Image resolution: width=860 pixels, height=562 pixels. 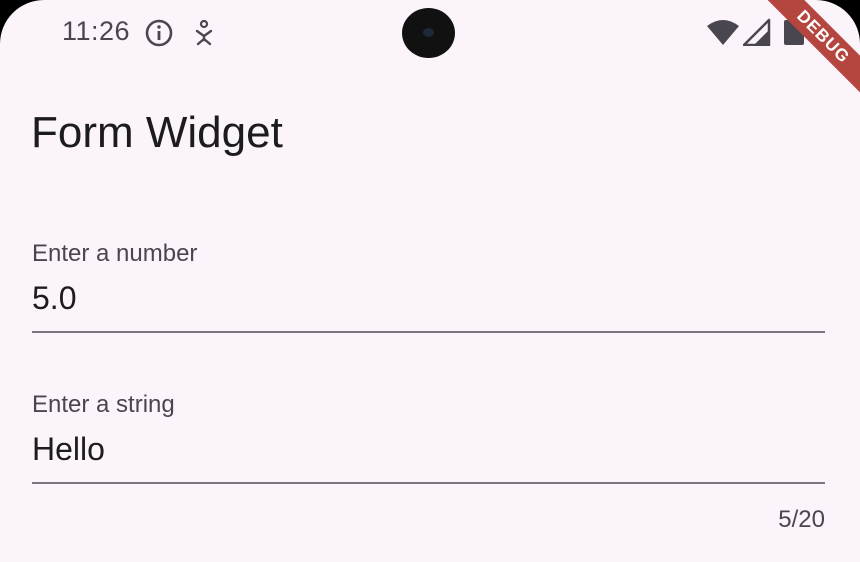 I want to click on accessibility-icon, so click(x=204, y=33).